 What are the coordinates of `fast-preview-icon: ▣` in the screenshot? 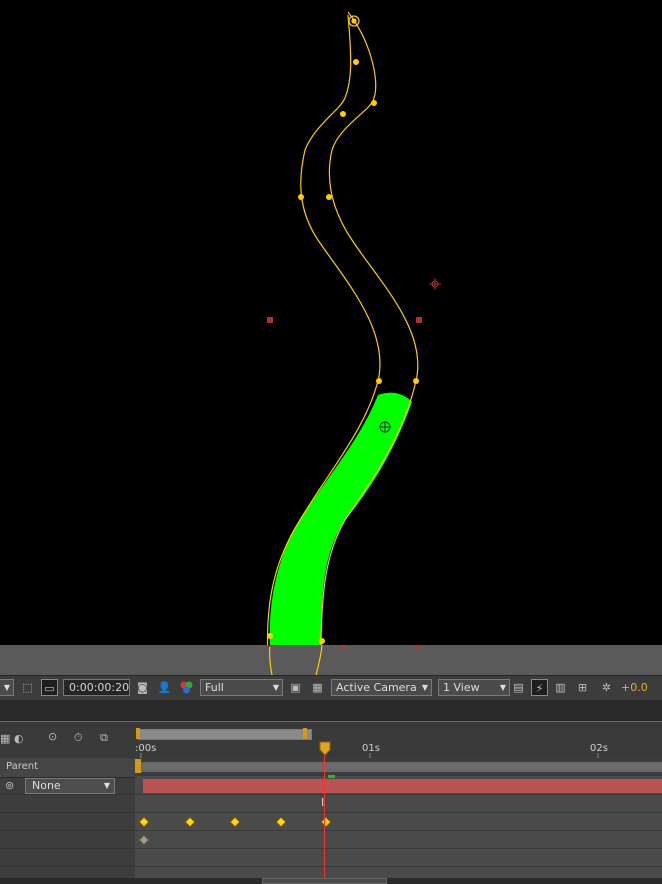 It's located at (295, 687).